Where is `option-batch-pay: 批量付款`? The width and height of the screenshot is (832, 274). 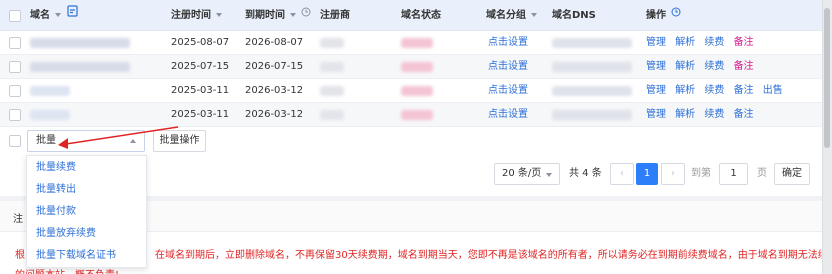
option-batch-pay: 批量付款 is located at coordinates (56, 212).